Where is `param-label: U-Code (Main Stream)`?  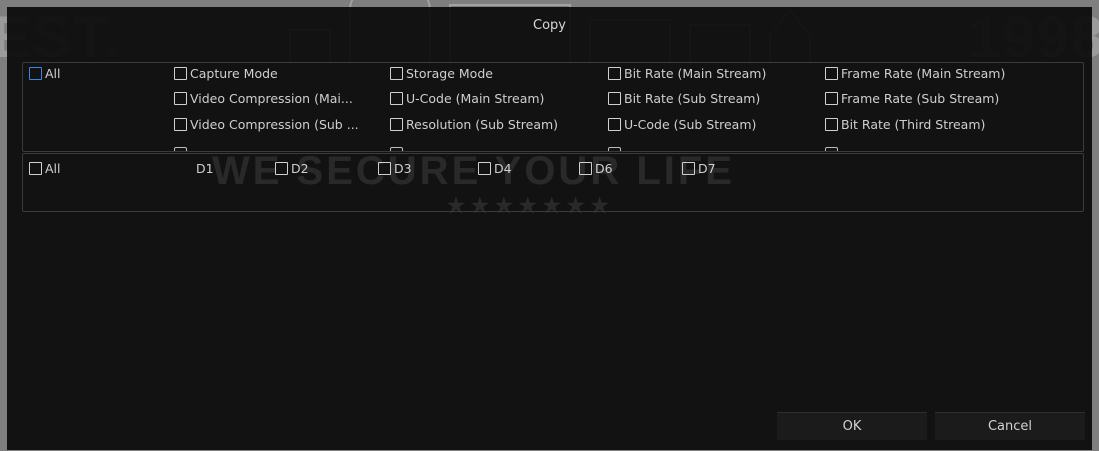
param-label: U-Code (Main Stream) is located at coordinates (475, 98).